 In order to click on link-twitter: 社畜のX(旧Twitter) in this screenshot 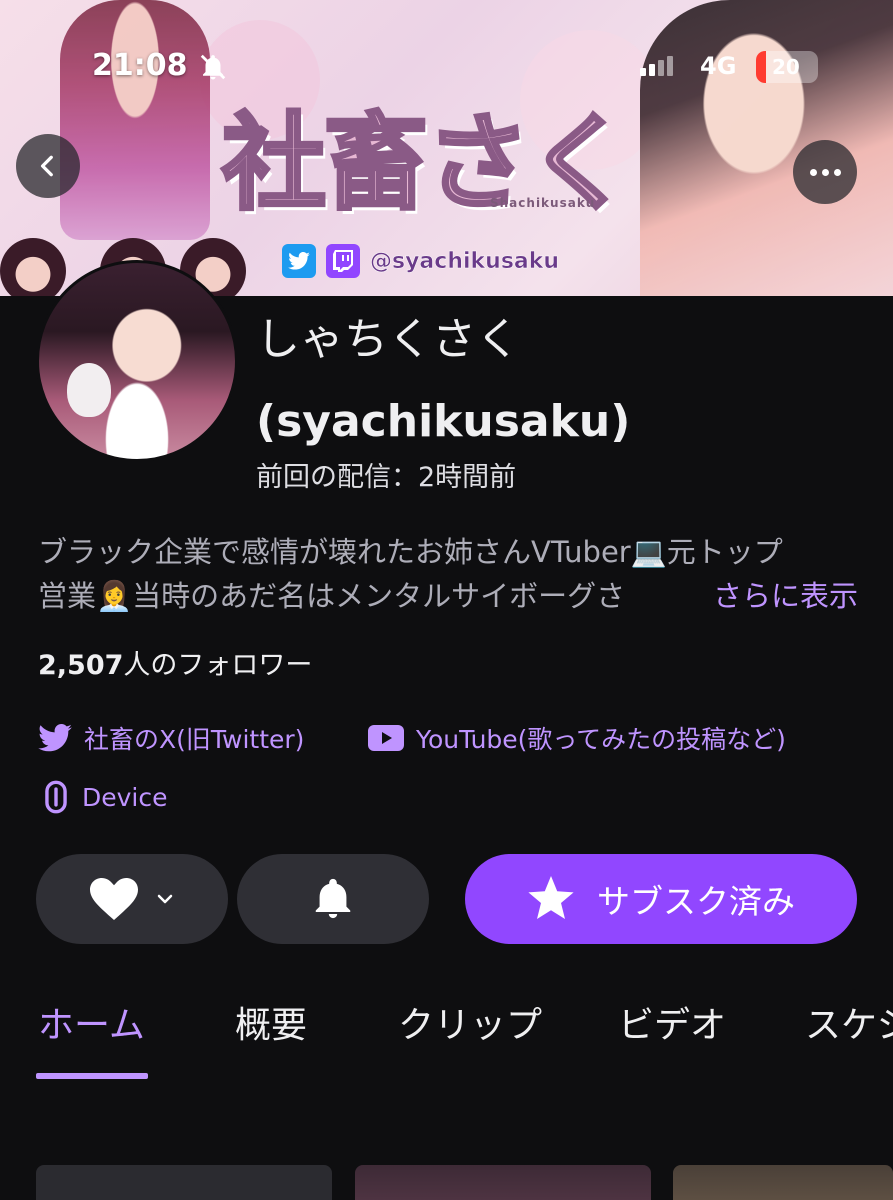, I will do `click(171, 738)`.